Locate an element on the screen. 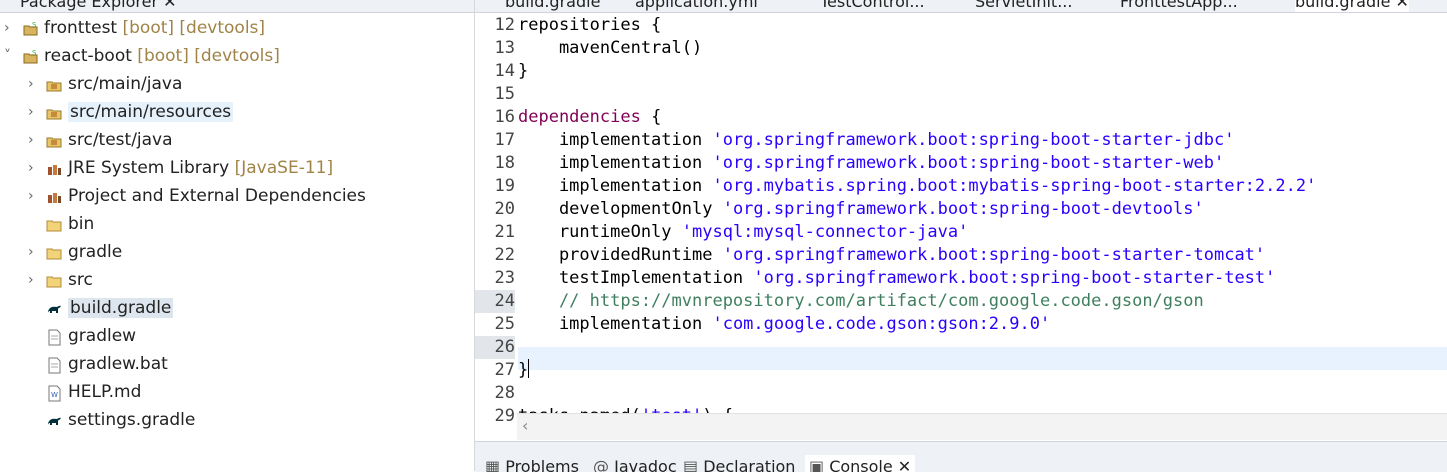 Image resolution: width=1447 pixels, height=472 pixels. problems-icon: ▦ is located at coordinates (495, 464).